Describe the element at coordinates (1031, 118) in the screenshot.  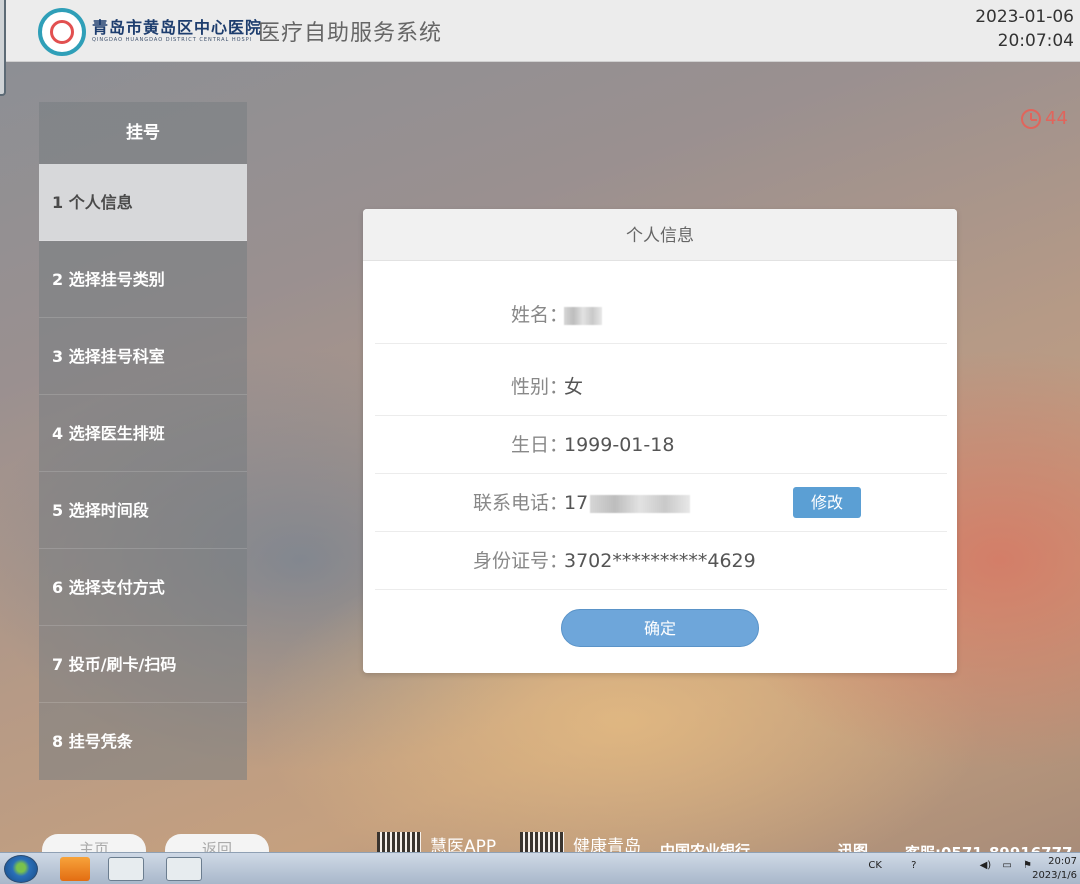
I see `clock-icon` at that location.